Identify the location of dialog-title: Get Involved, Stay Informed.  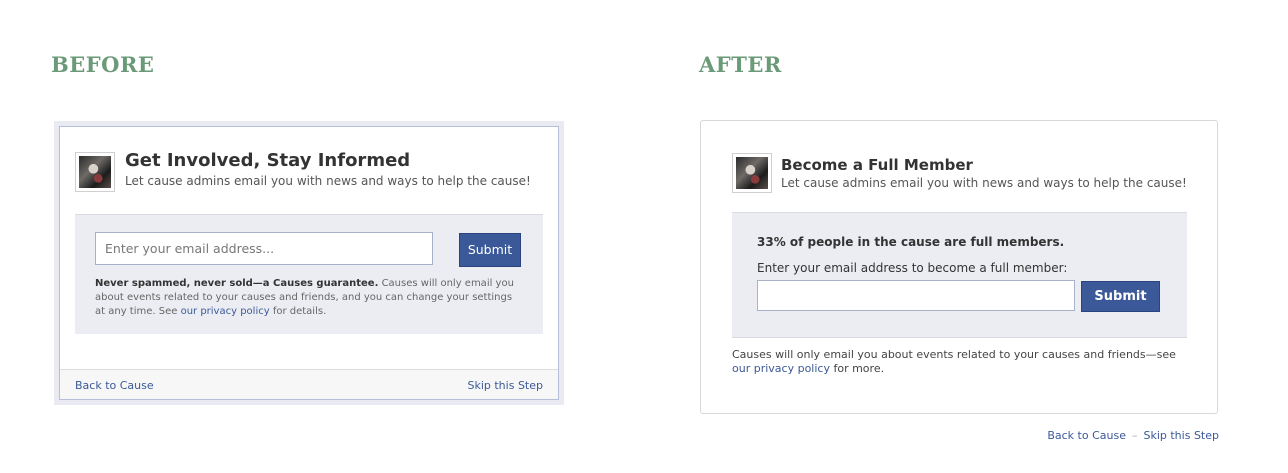
(268, 160).